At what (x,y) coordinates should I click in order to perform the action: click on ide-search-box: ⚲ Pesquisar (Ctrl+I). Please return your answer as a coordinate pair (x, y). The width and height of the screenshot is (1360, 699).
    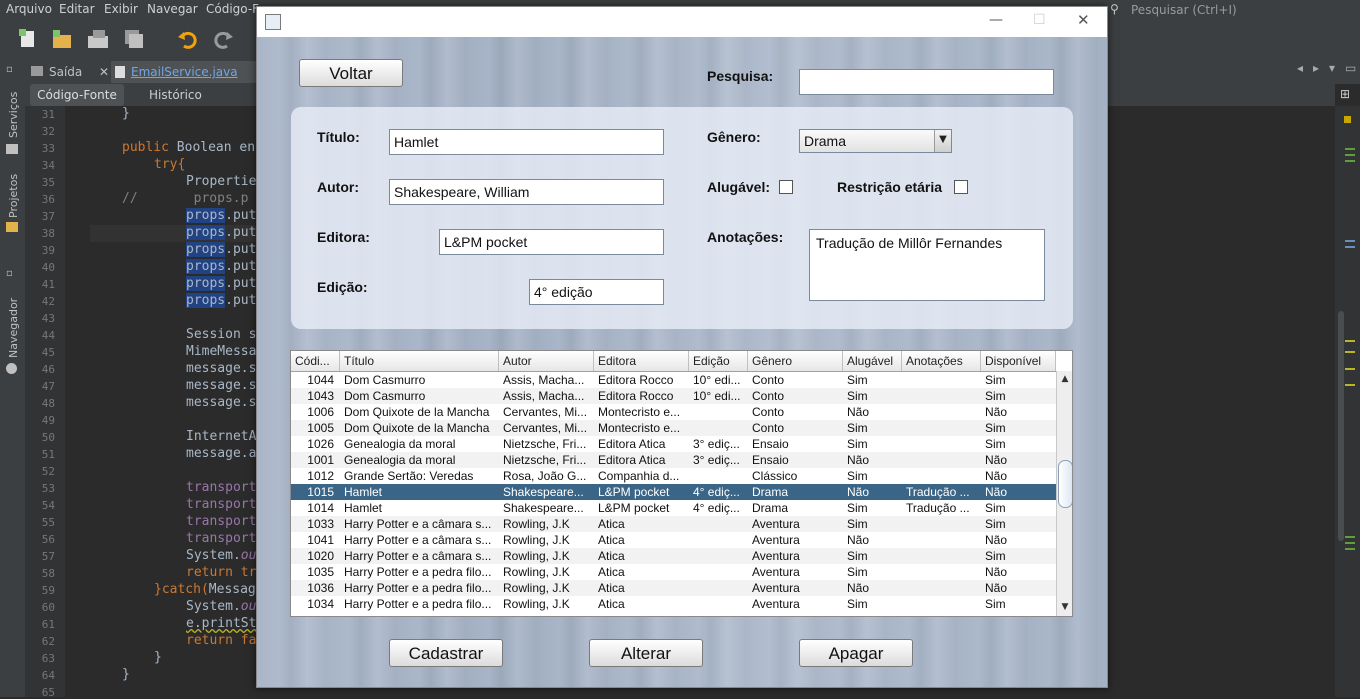
    Looking at the image, I should click on (1234, 10).